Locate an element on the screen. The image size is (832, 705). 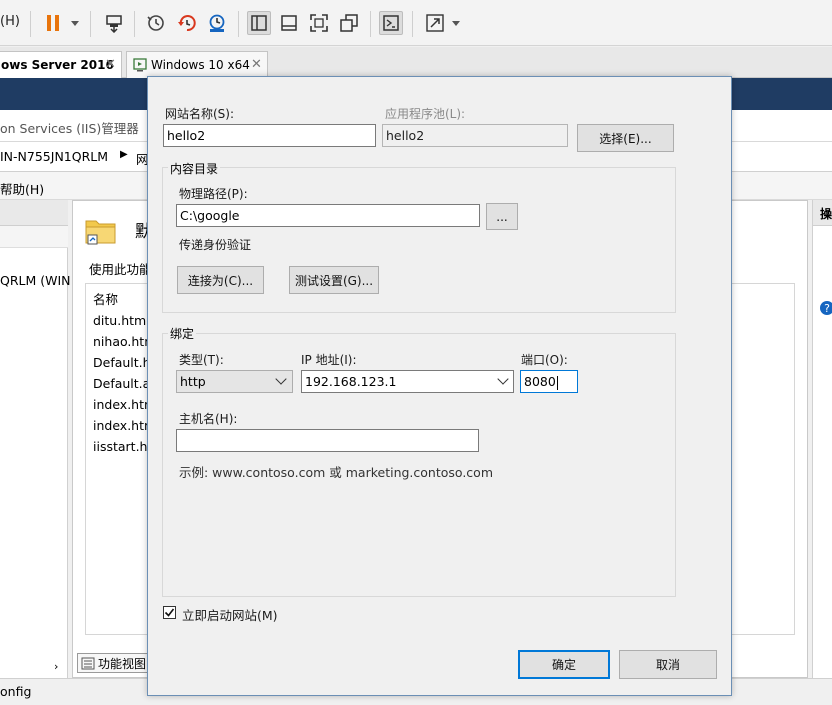
app-pool-label: 应用程序池(L): is located at coordinates (425, 114).